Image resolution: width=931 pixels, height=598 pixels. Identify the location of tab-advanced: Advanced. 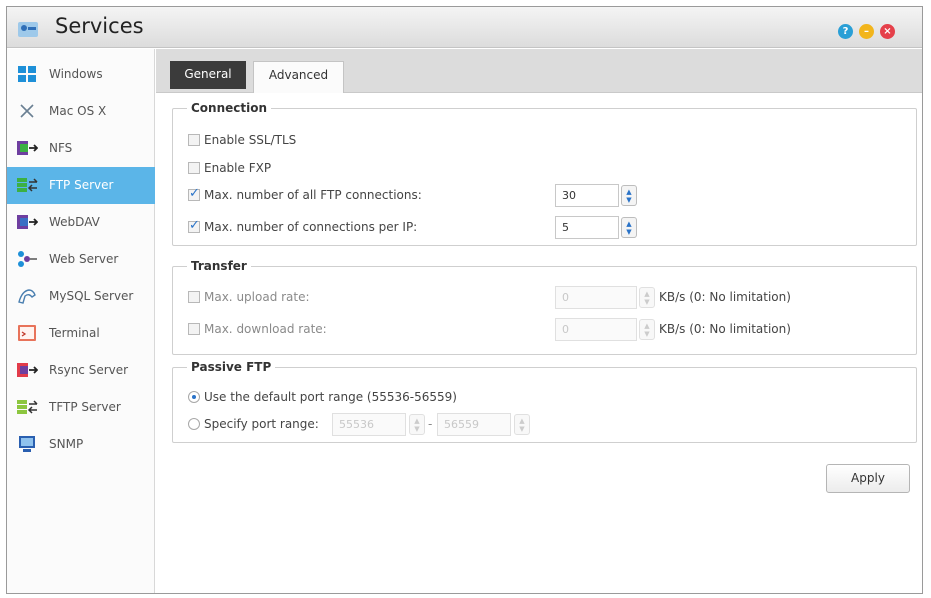
(298, 77).